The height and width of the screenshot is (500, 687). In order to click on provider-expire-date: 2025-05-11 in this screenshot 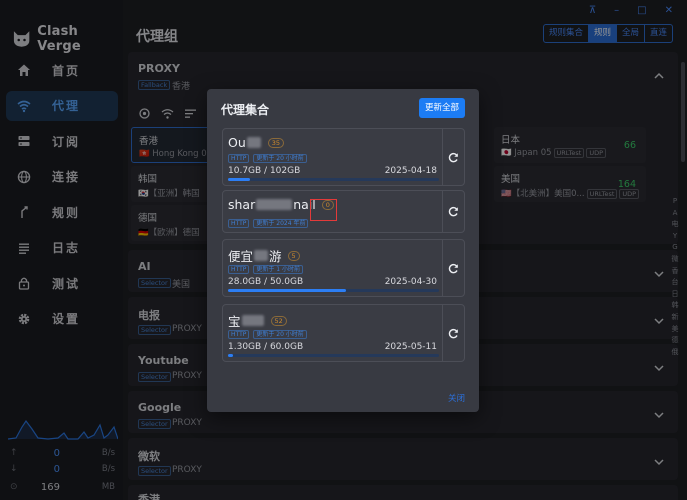, I will do `click(410, 347)`.